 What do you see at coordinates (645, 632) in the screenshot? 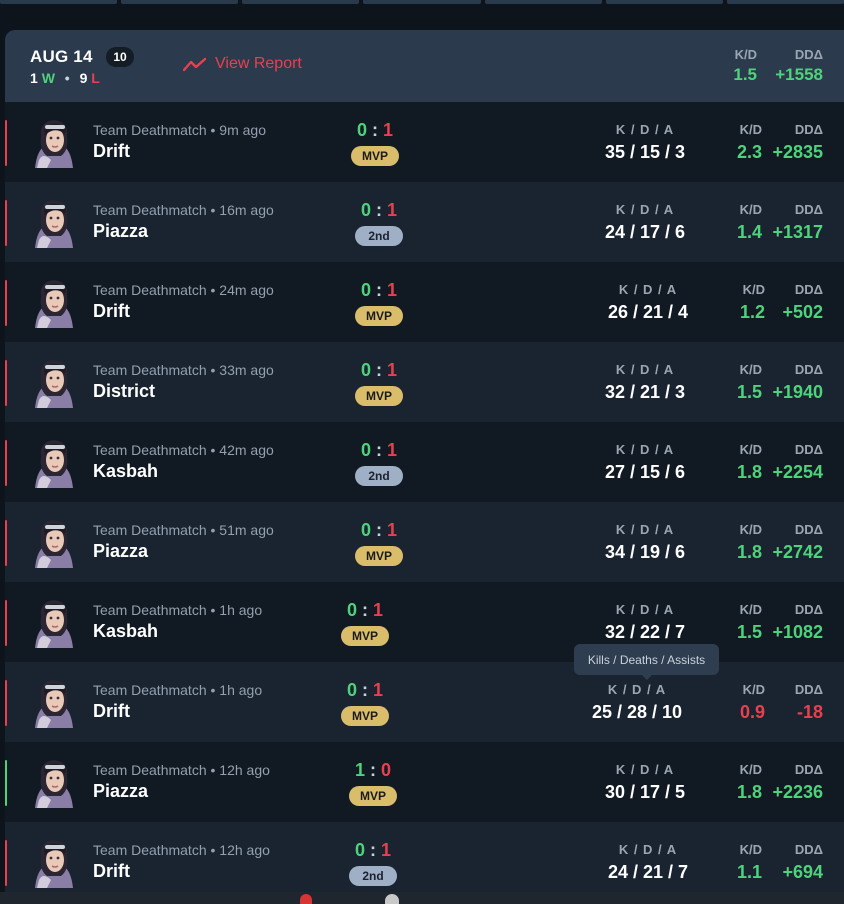
I see `kda-value: 32 / 22 / 7` at bounding box center [645, 632].